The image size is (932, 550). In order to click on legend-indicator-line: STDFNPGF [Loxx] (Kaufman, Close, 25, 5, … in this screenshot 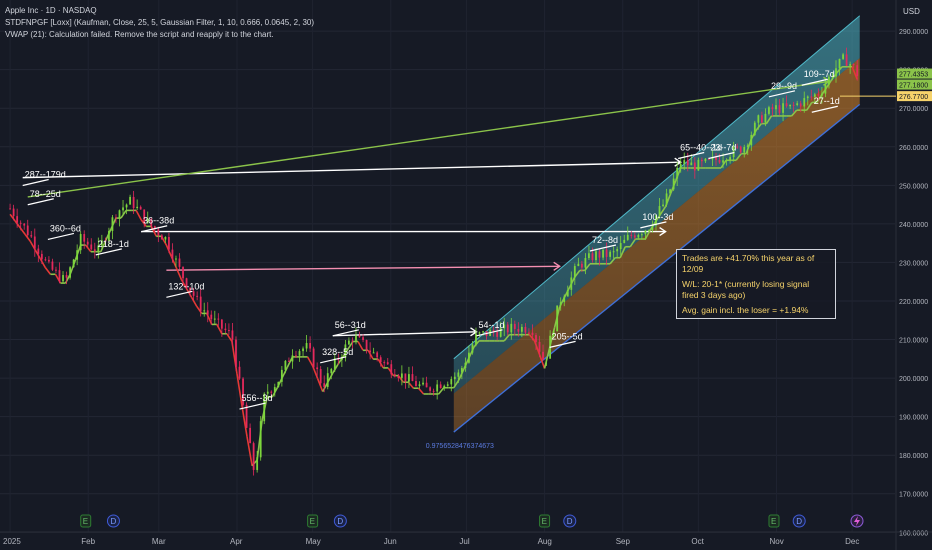, I will do `click(159, 23)`.